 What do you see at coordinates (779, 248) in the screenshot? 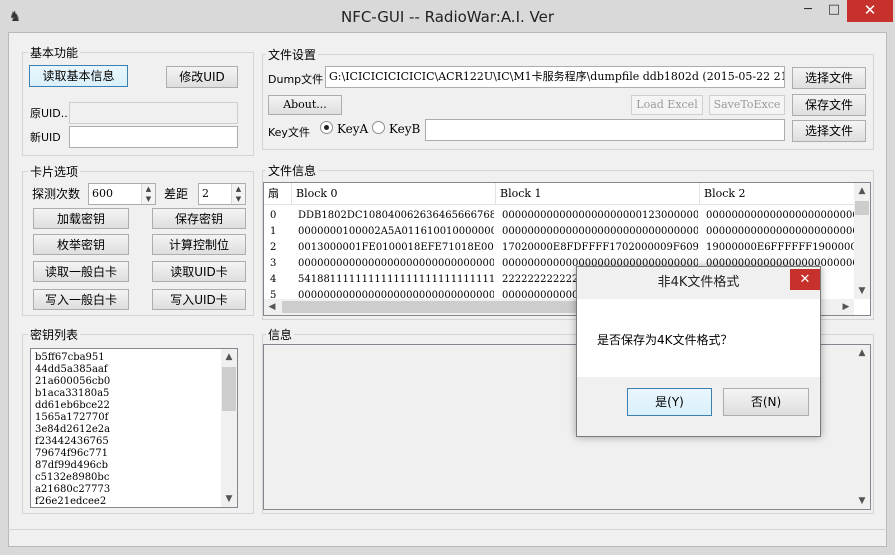
I see `grid-cell: 19000000E6FFFFFF19000000` at bounding box center [779, 248].